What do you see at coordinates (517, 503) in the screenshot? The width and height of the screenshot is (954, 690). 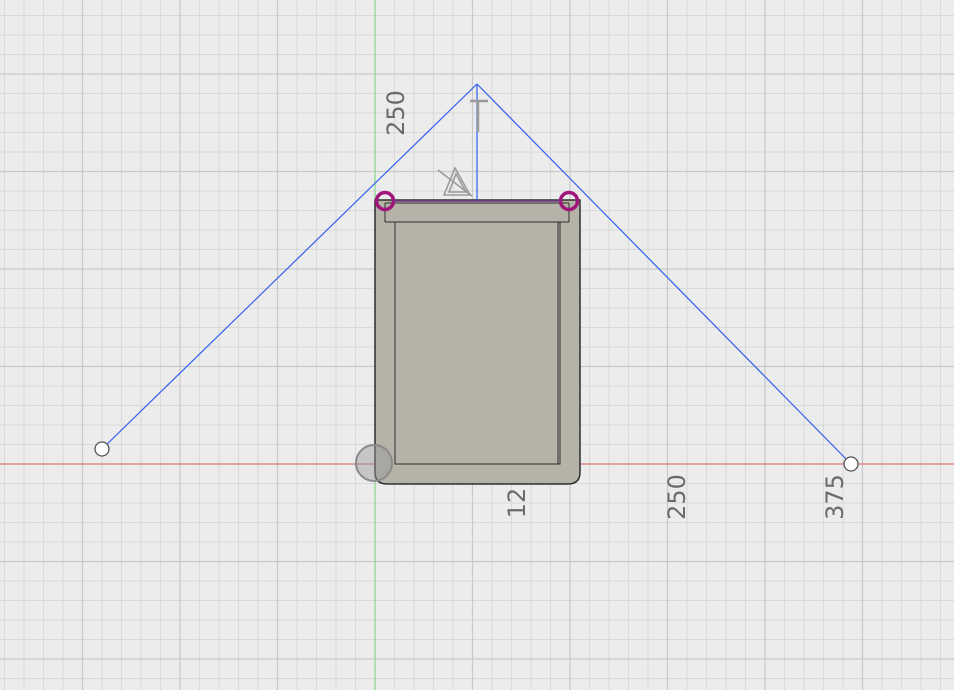 I see `x-axis-dimension-label: 12` at bounding box center [517, 503].